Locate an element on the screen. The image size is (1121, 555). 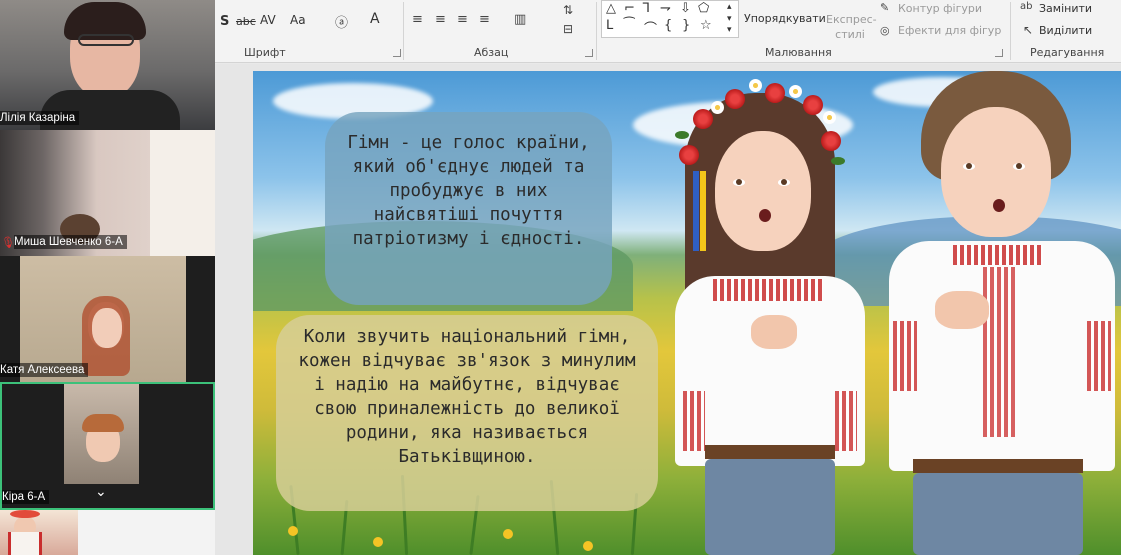
columns-icon: ▥ is located at coordinates (520, 19).